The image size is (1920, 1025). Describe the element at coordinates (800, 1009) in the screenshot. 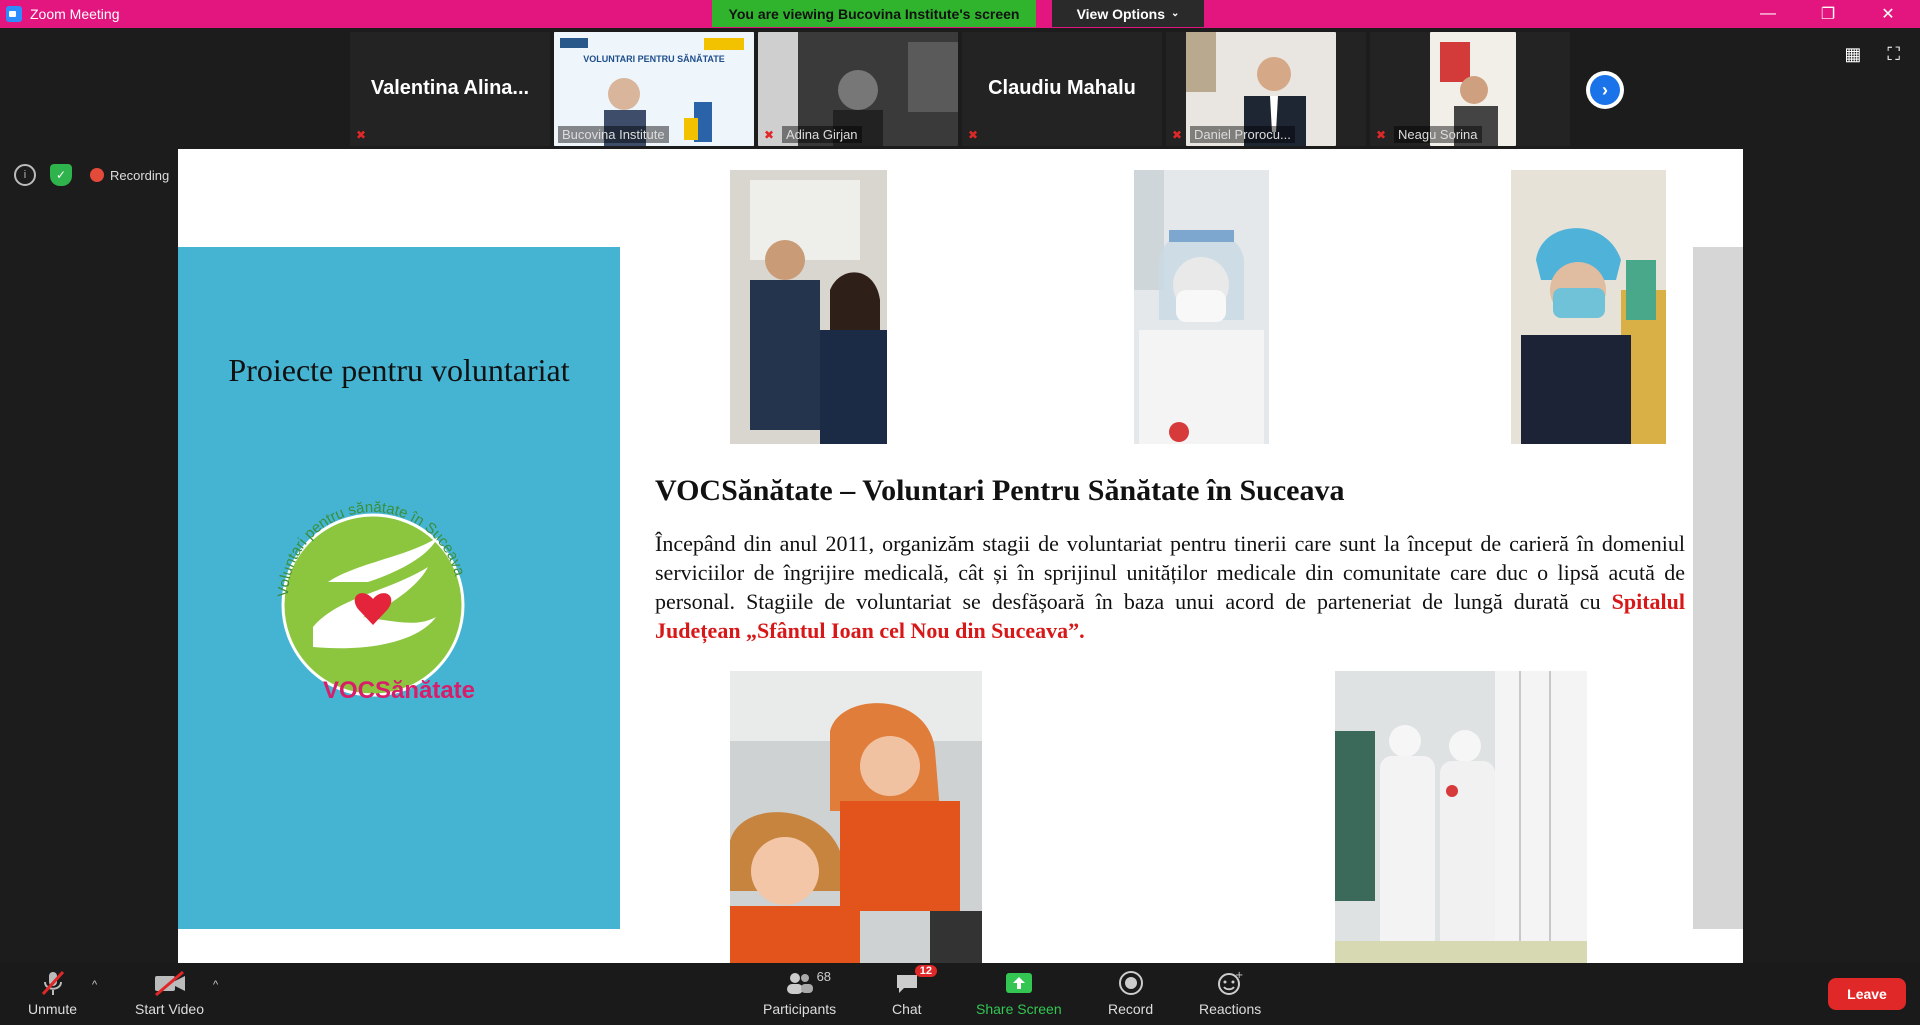

I see `participants-label: Participants` at that location.